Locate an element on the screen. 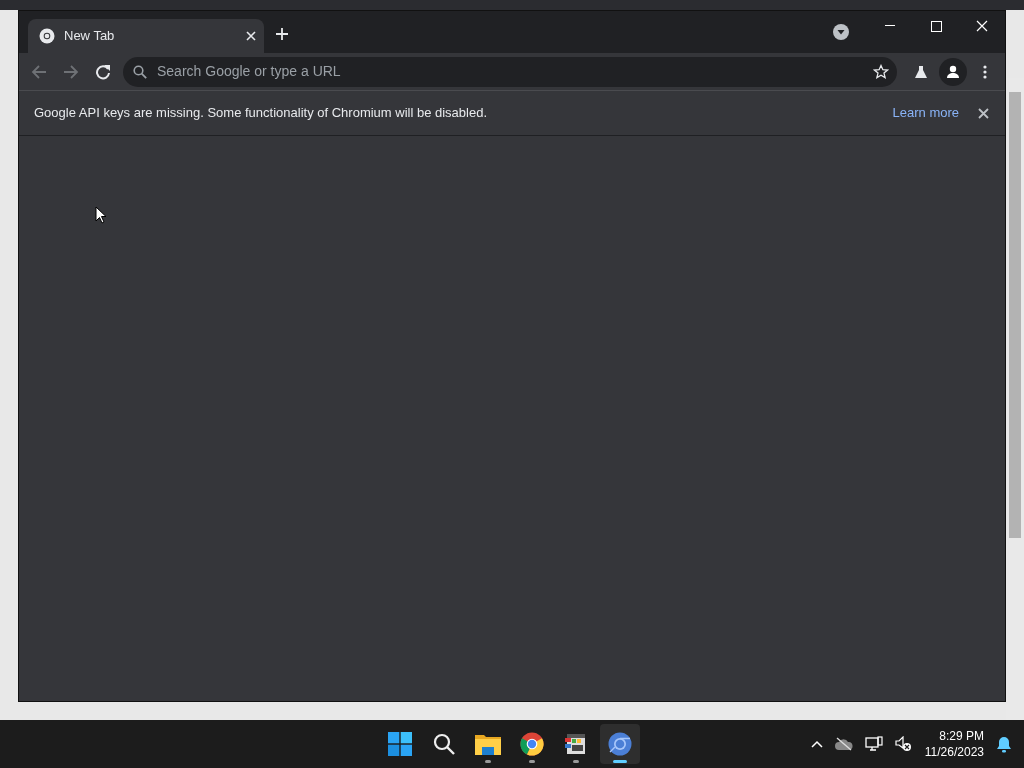  minimize-icon is located at coordinates (890, 26).